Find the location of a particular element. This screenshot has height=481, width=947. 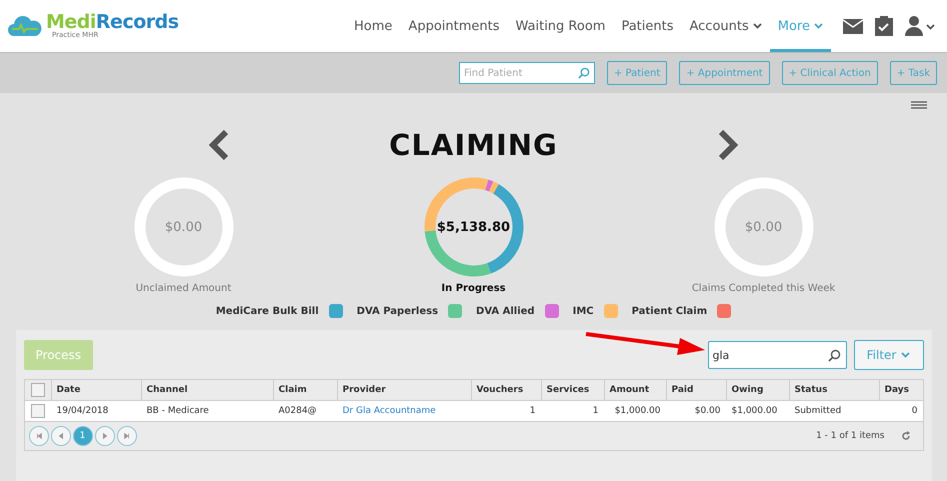

provider-link: Dr Gla Accountname is located at coordinates (403, 411).